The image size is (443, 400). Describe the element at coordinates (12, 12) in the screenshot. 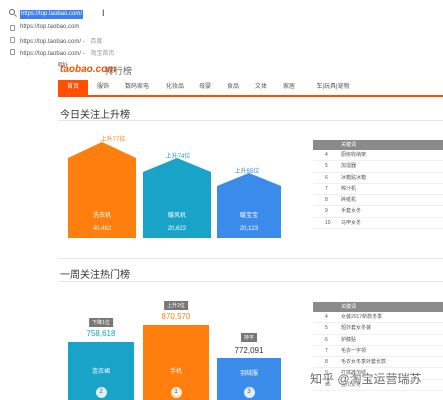

I see `search-icon` at that location.